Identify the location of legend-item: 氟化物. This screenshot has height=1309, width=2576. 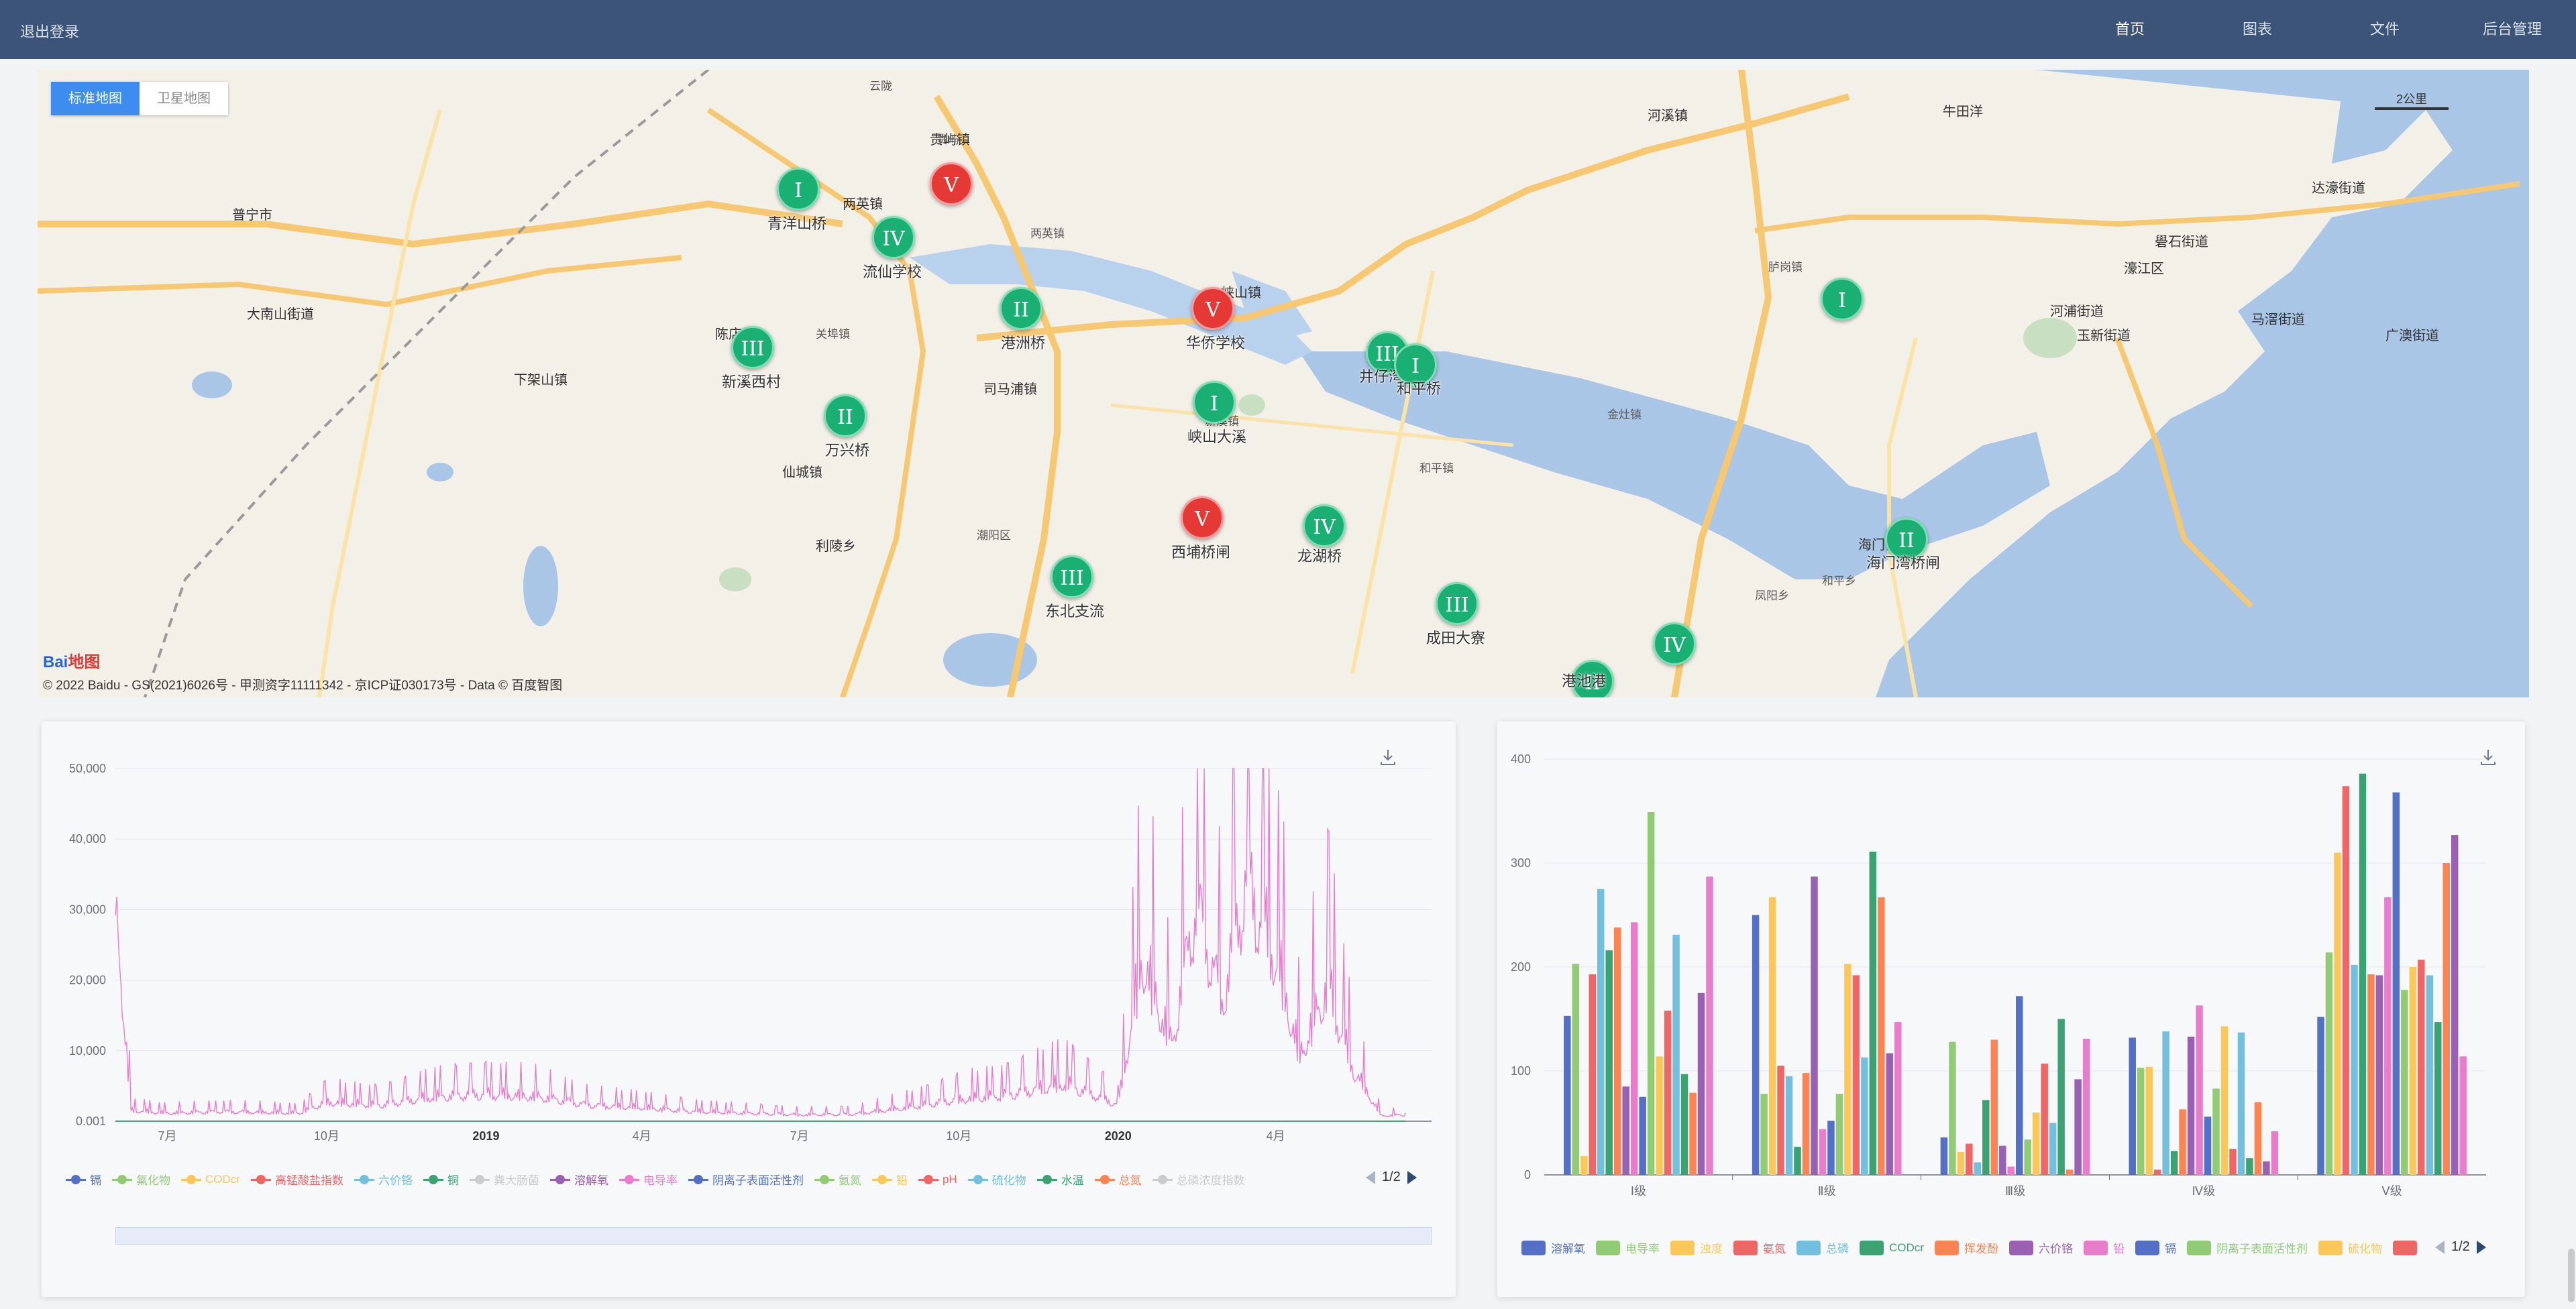
(141, 1180).